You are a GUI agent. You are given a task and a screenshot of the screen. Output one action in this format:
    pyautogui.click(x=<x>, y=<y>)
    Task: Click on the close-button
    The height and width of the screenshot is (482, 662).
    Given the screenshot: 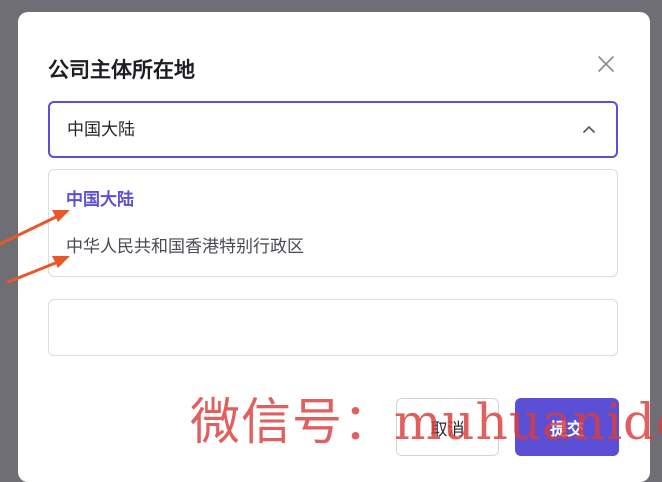 What is the action you would take?
    pyautogui.click(x=606, y=64)
    